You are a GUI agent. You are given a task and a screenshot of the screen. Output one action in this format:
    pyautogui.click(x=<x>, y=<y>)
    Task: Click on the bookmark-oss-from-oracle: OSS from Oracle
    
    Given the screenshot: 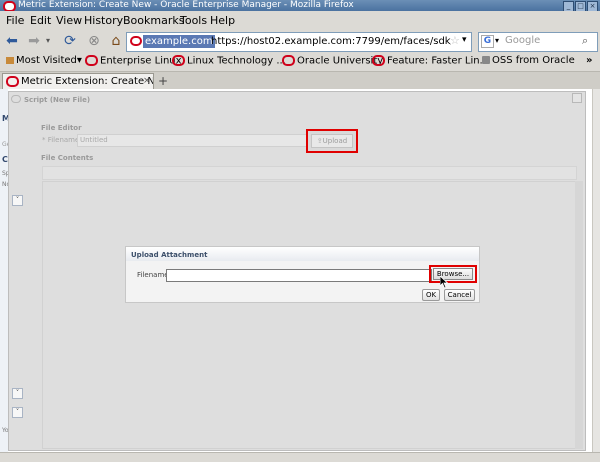 What is the action you would take?
    pyautogui.click(x=528, y=60)
    